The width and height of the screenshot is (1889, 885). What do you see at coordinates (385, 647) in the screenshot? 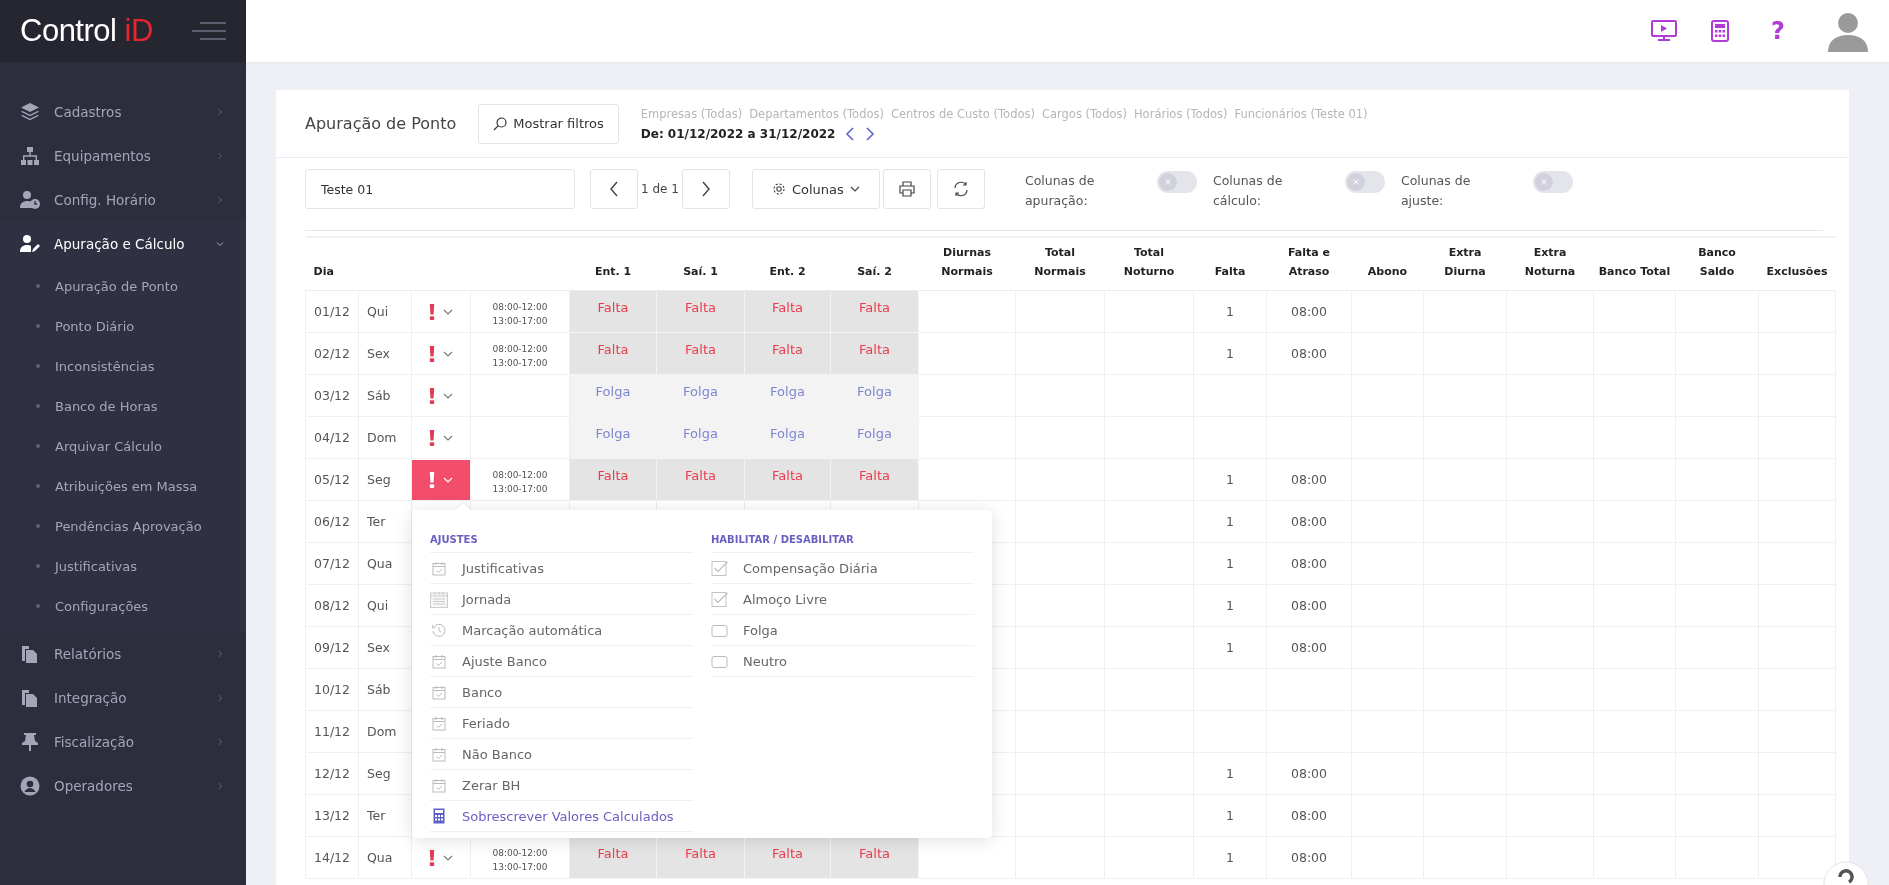
I see `table-cell: Sex` at bounding box center [385, 647].